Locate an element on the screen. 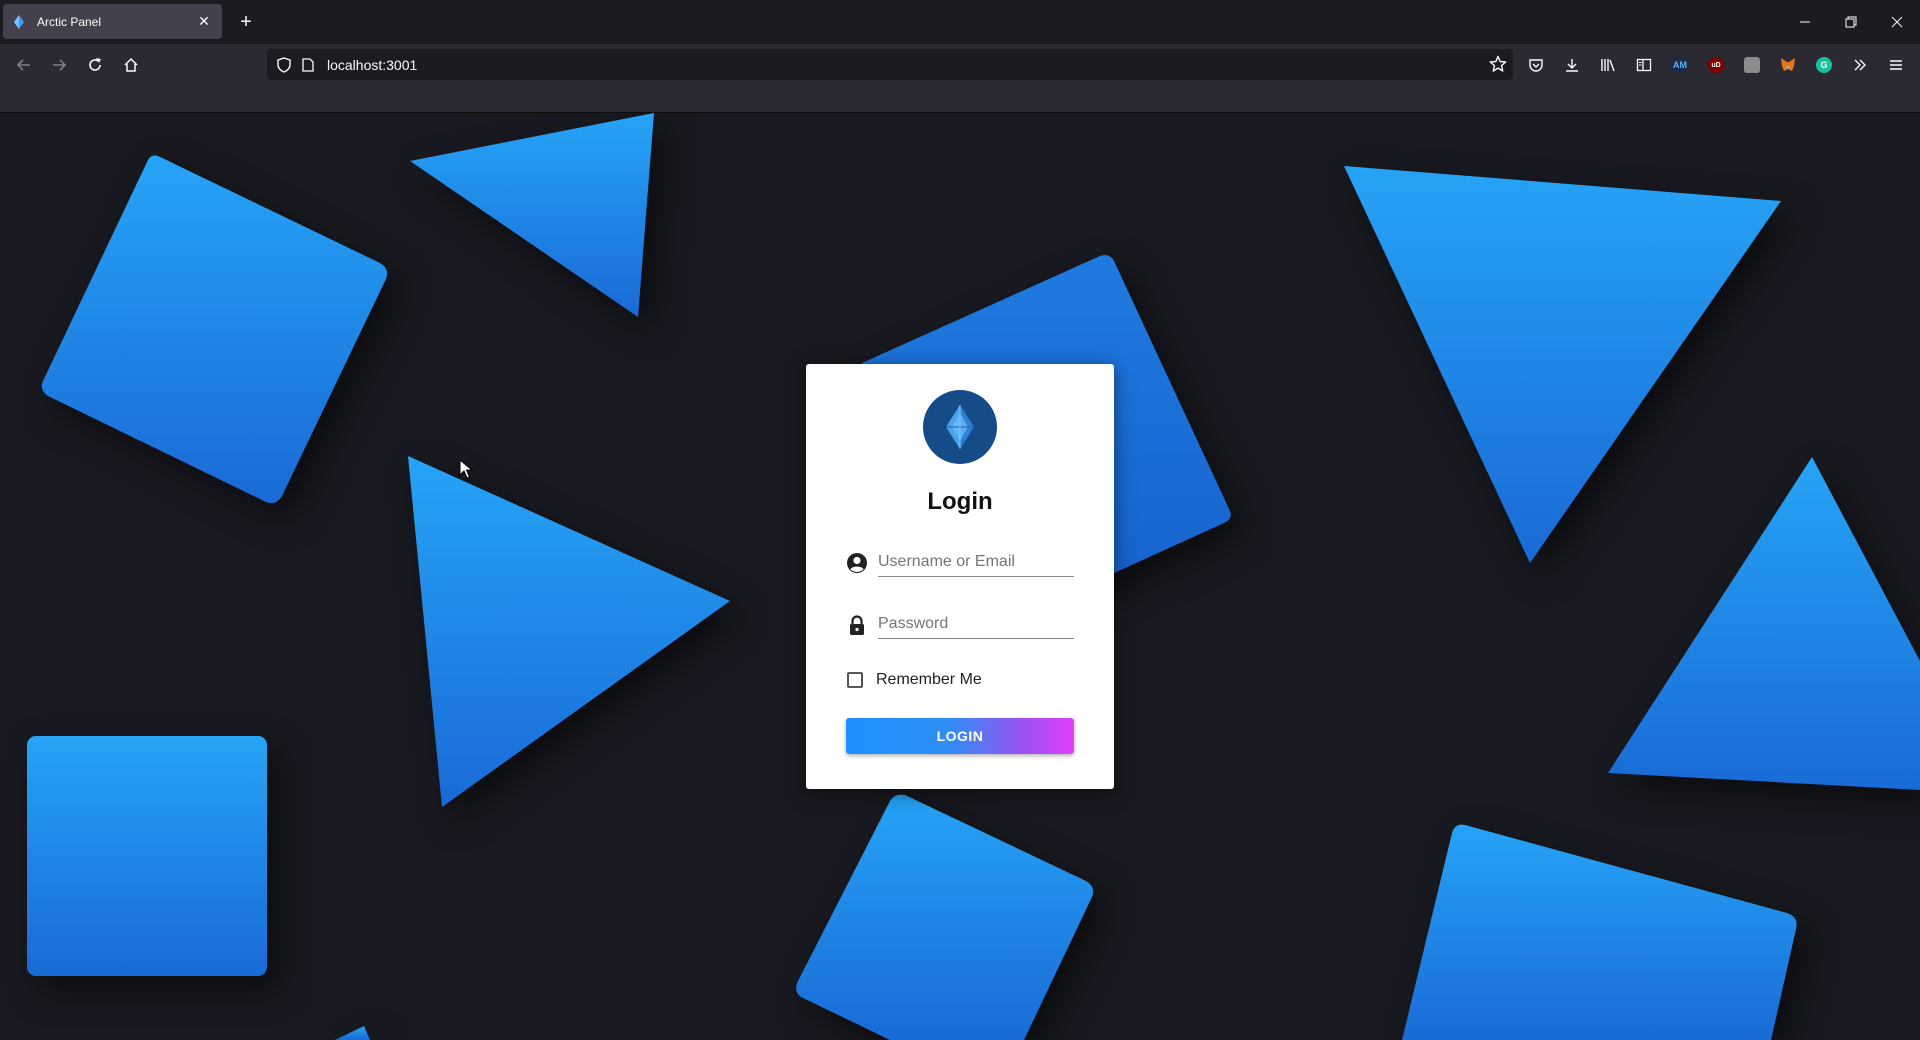 This screenshot has width=1920, height=1040. overflow-chevrons-icon is located at coordinates (1860, 65).